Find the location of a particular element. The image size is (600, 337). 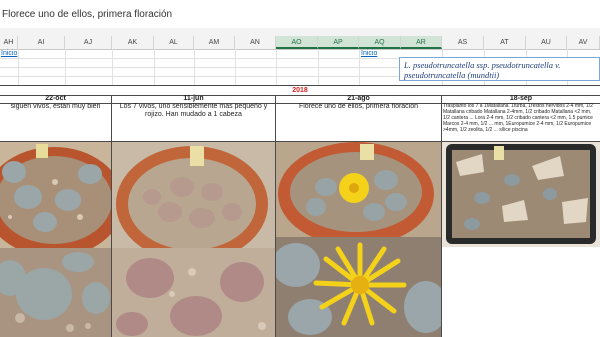

date-cell: 11-jun is located at coordinates (194, 99).